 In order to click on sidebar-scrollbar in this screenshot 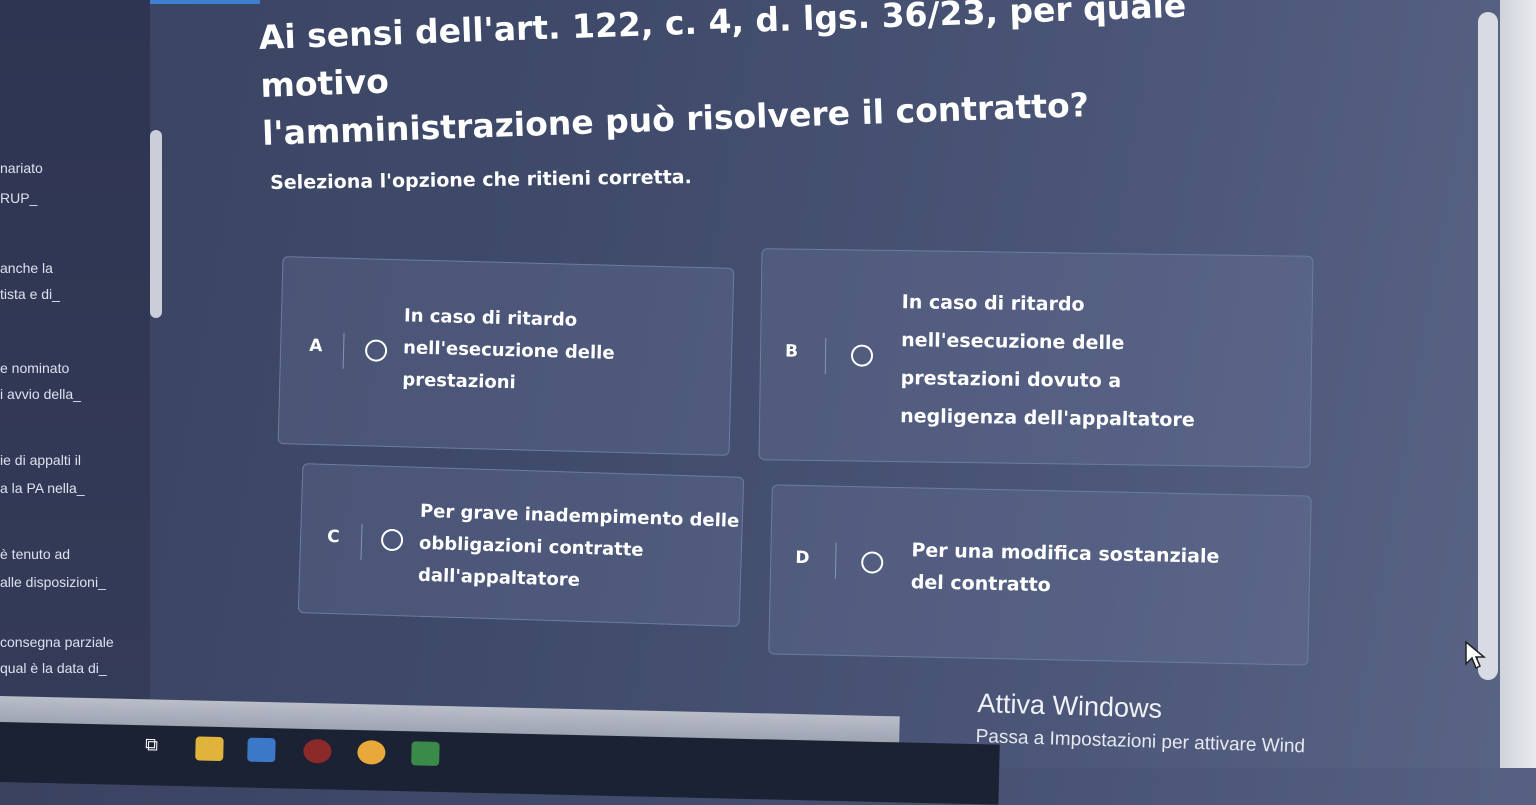, I will do `click(156, 224)`.